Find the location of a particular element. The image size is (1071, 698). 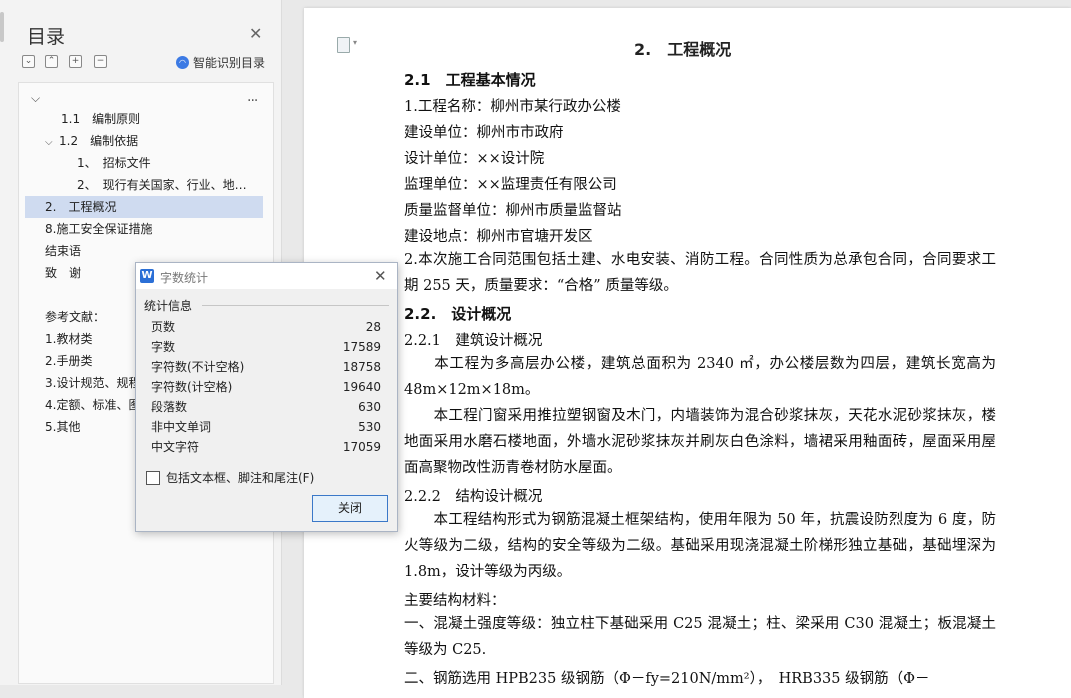

stat-row: 字符数(不计空格) 18758 is located at coordinates (266, 367).